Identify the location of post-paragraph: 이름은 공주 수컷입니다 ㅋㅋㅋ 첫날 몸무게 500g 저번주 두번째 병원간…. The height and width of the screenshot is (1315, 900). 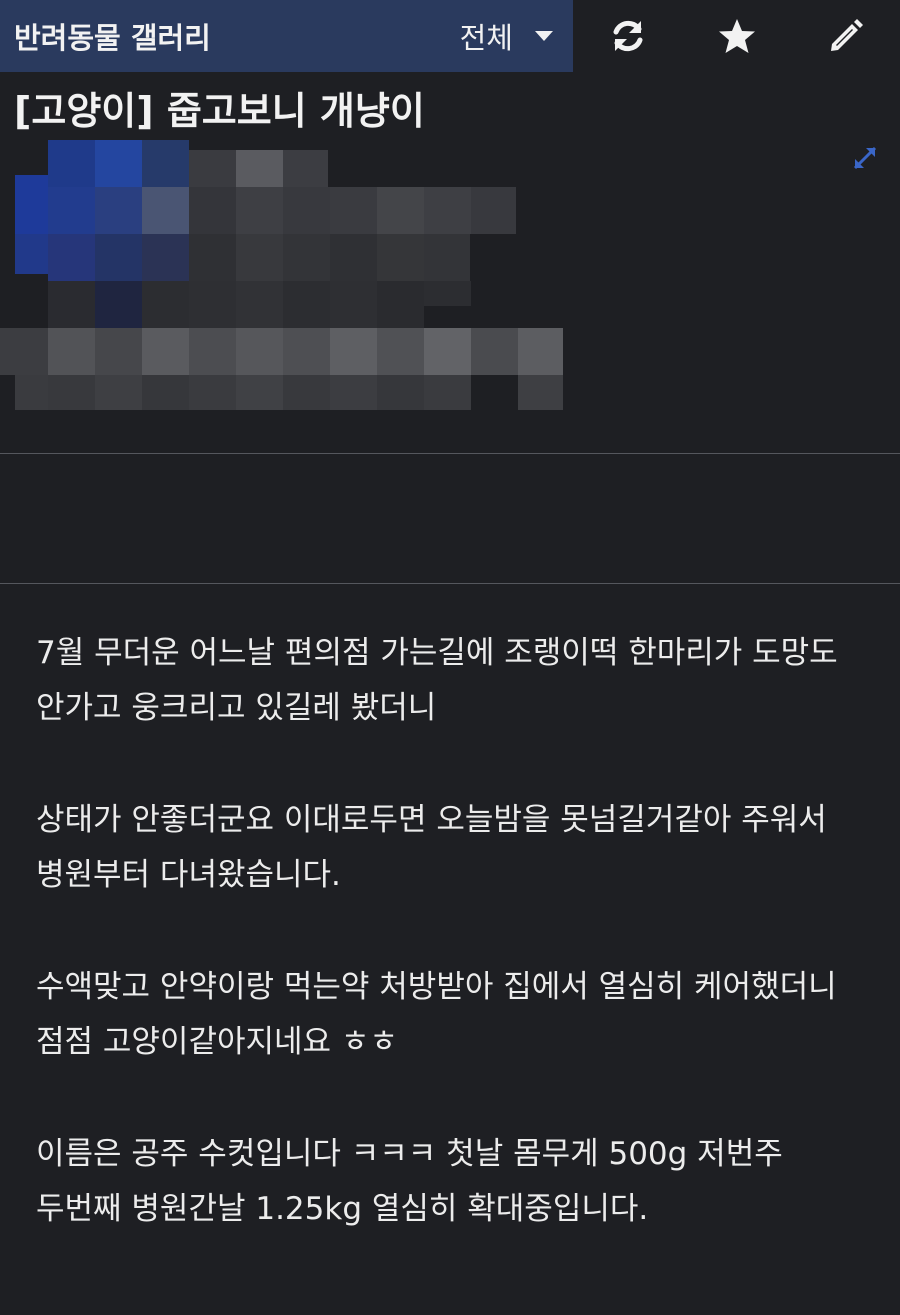
(409, 1181).